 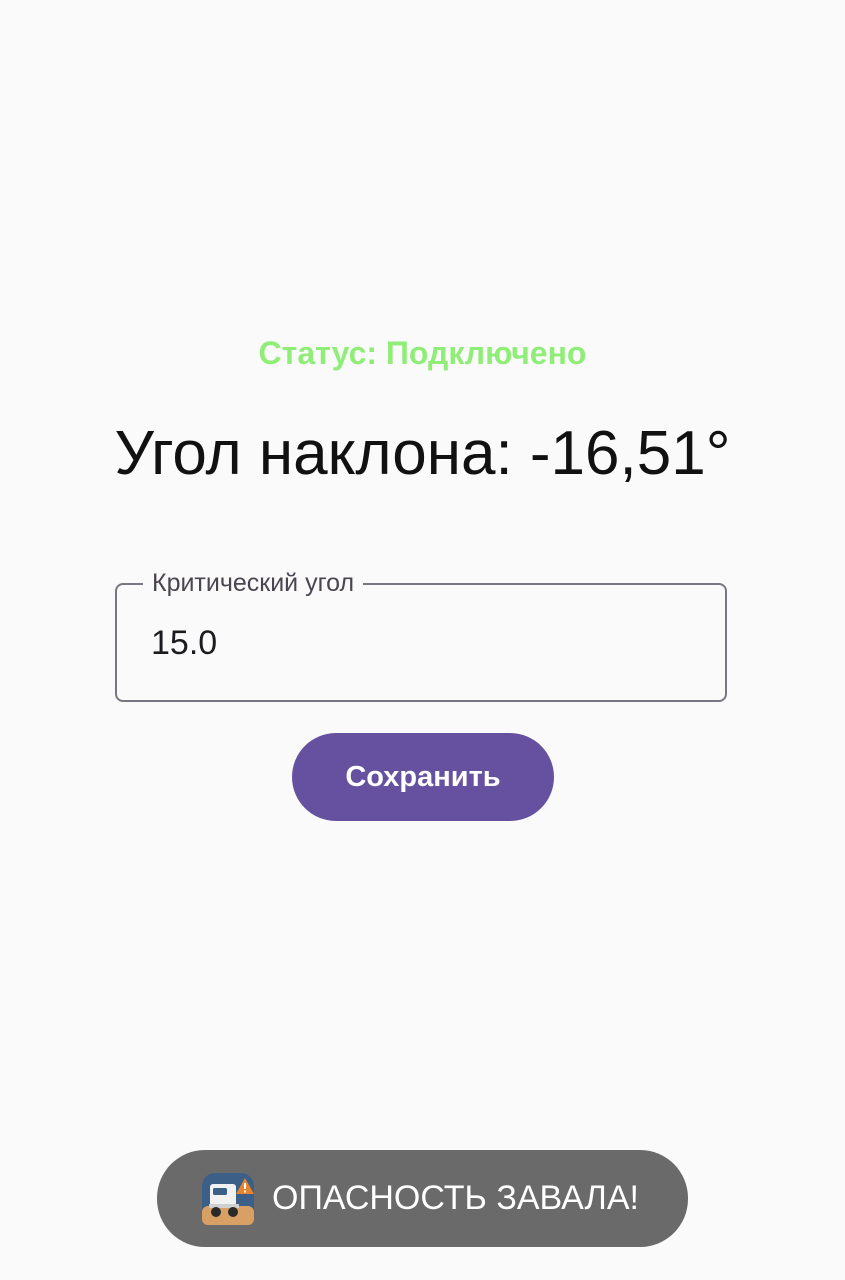 I want to click on tilt-angle-readout: Угол наклона: -16,51°, so click(x=422, y=453).